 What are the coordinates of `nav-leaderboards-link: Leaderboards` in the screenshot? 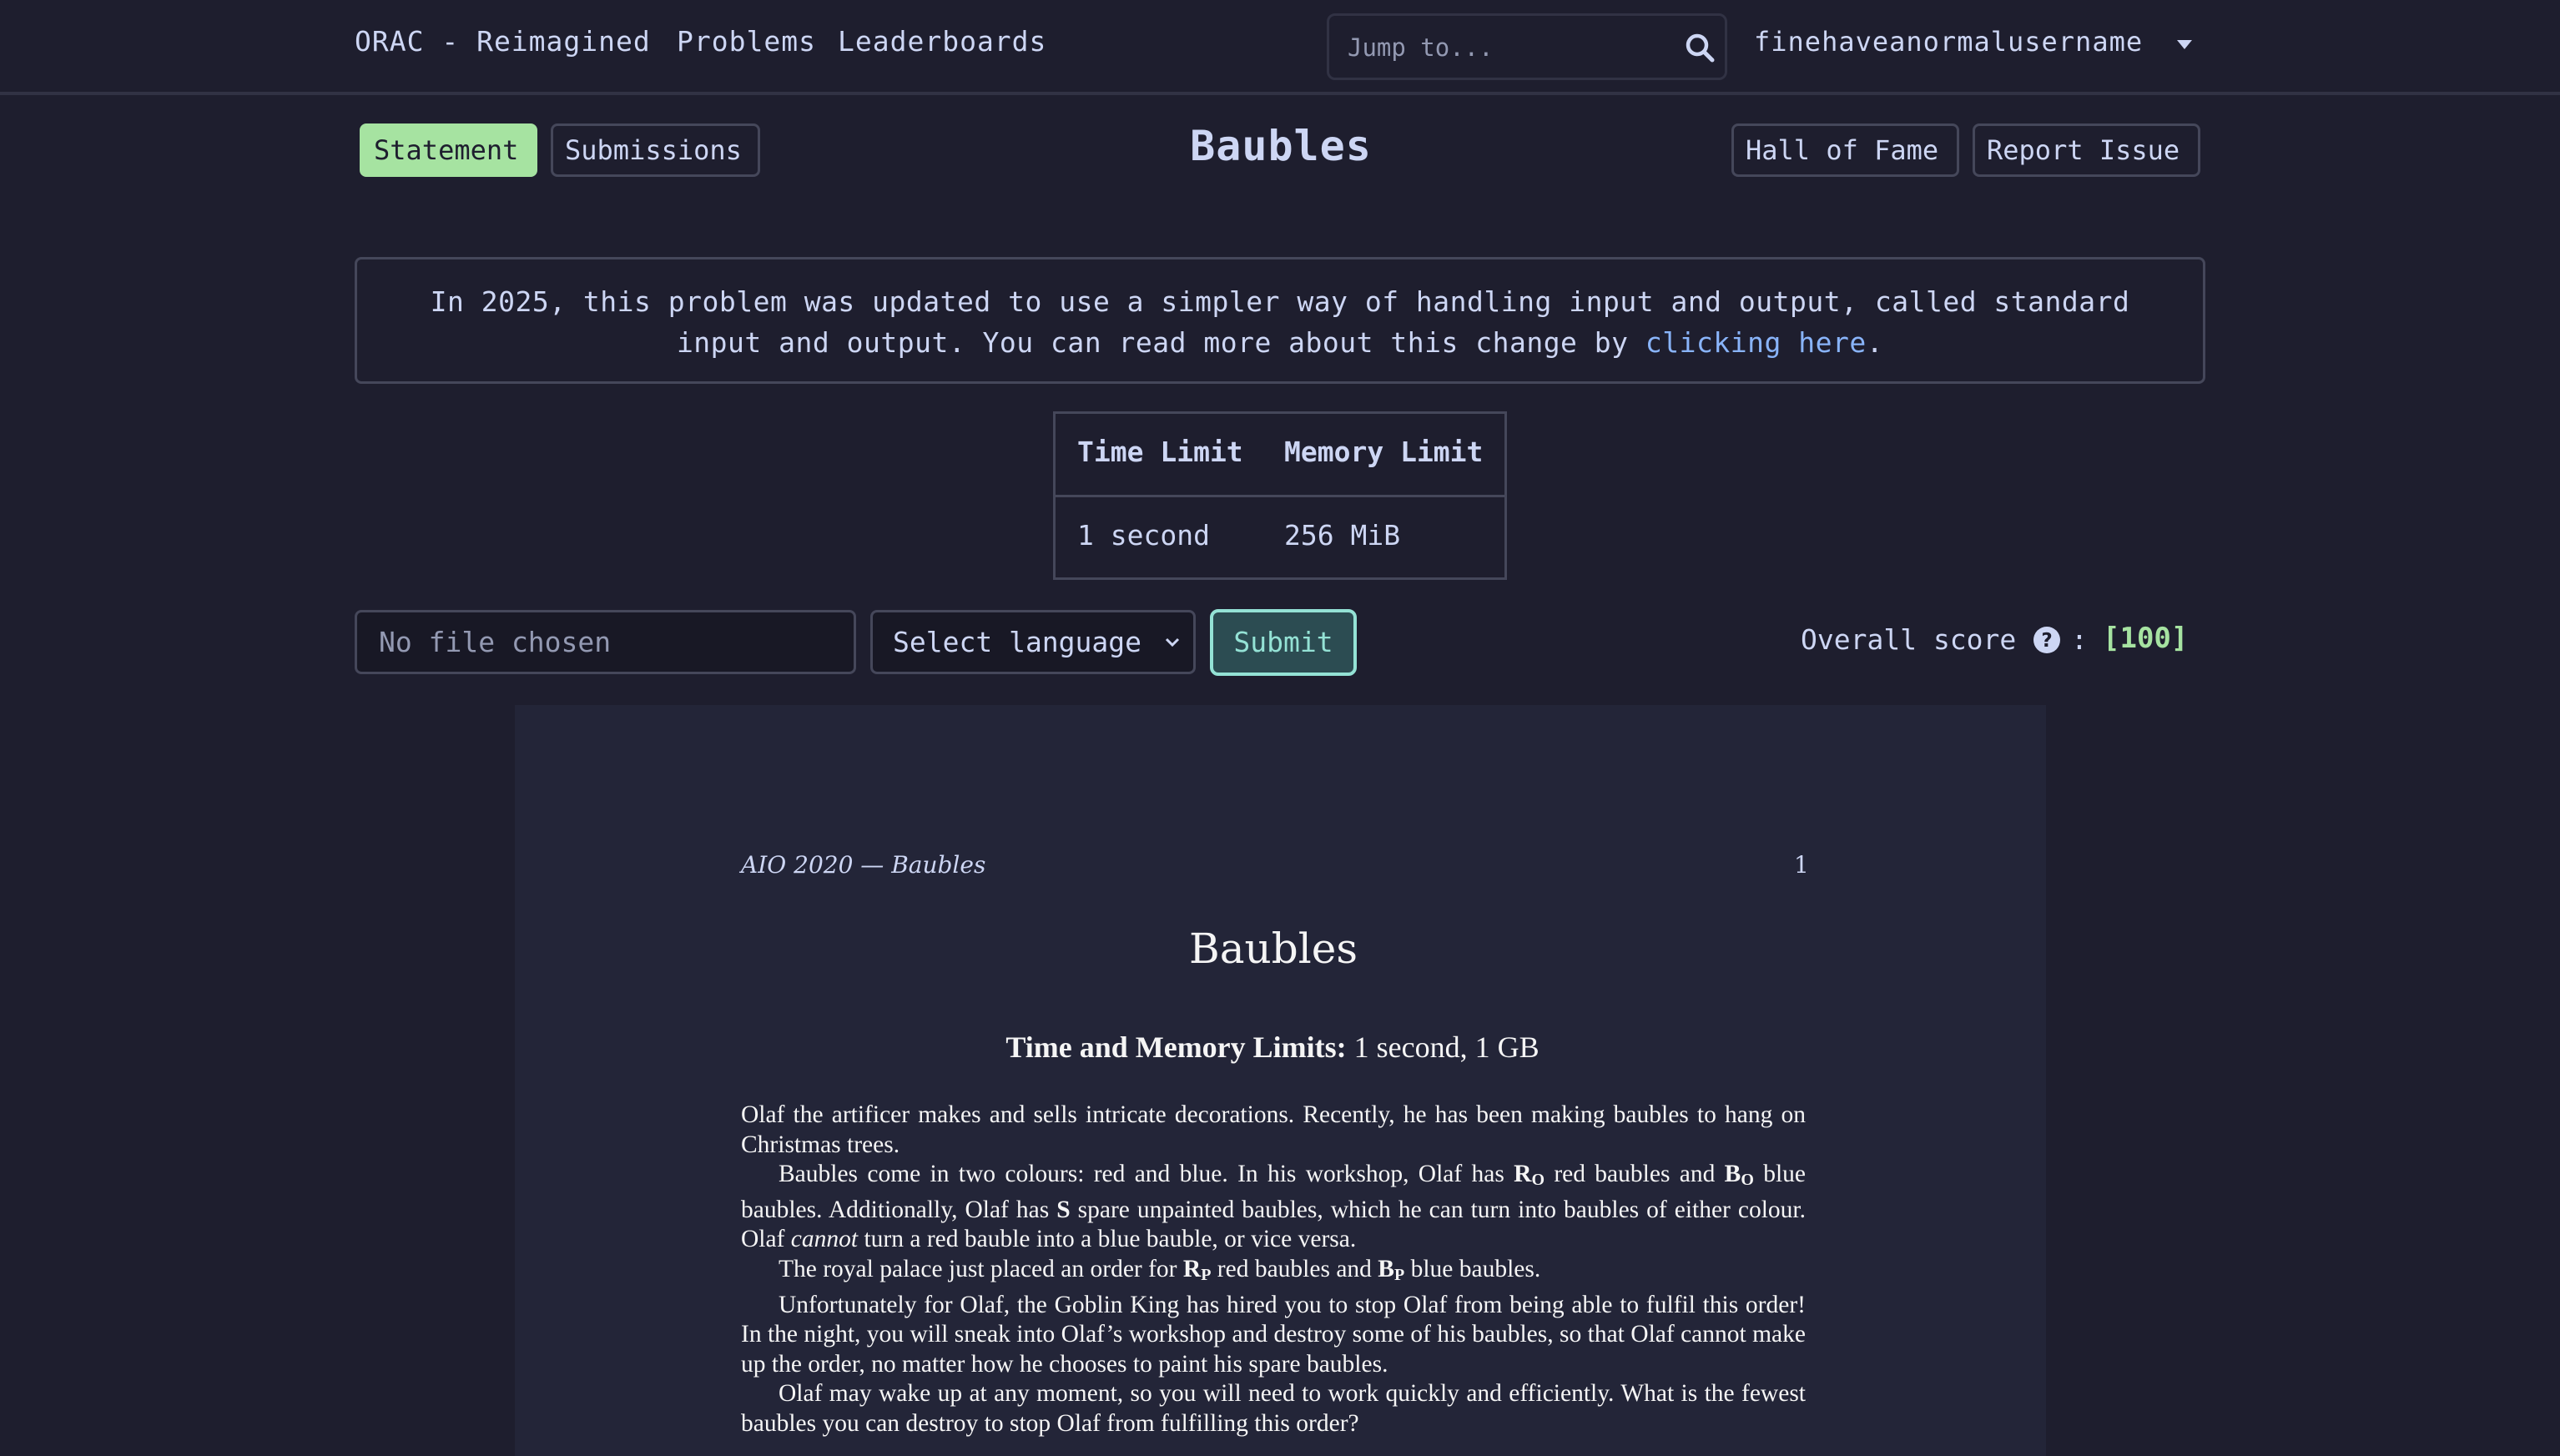 It's located at (942, 41).